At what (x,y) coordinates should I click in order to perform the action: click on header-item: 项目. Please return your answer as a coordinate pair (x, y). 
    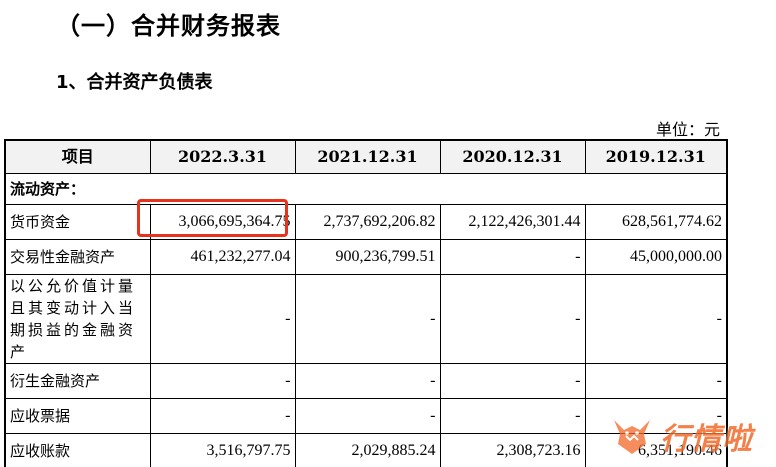
    Looking at the image, I should click on (77, 156).